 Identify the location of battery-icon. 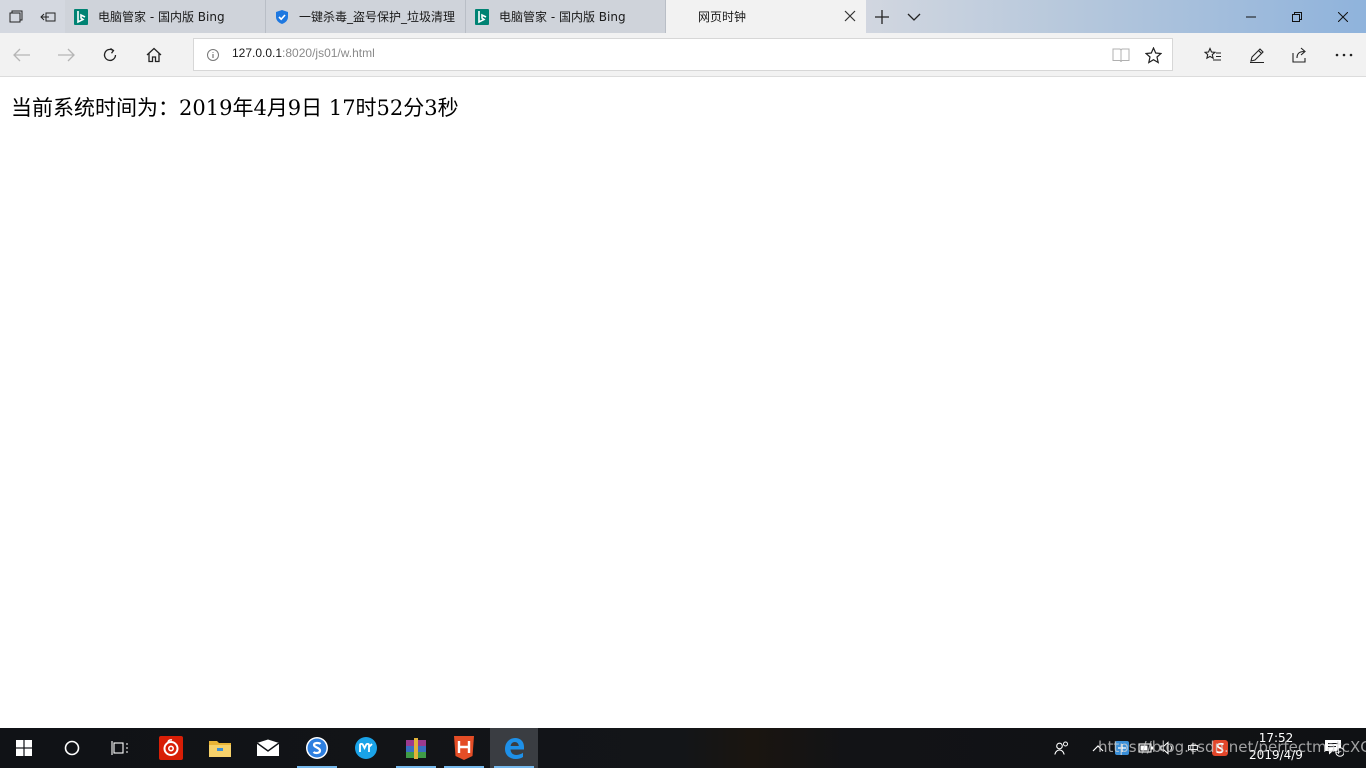
(1146, 748).